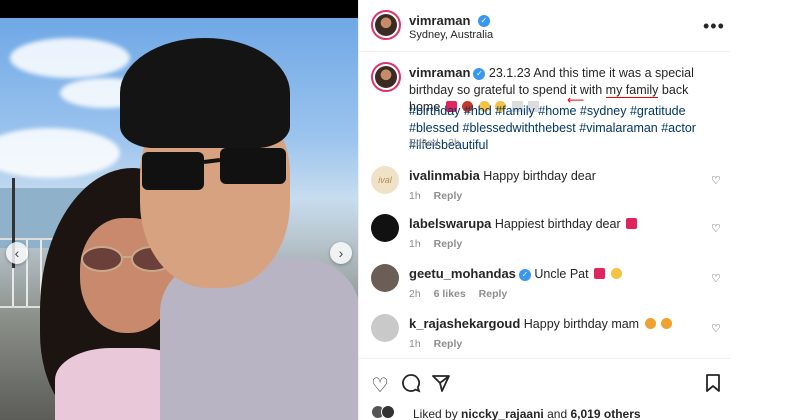 The width and height of the screenshot is (800, 420). What do you see at coordinates (451, 35) in the screenshot?
I see `post-location: Sydney, Australia` at bounding box center [451, 35].